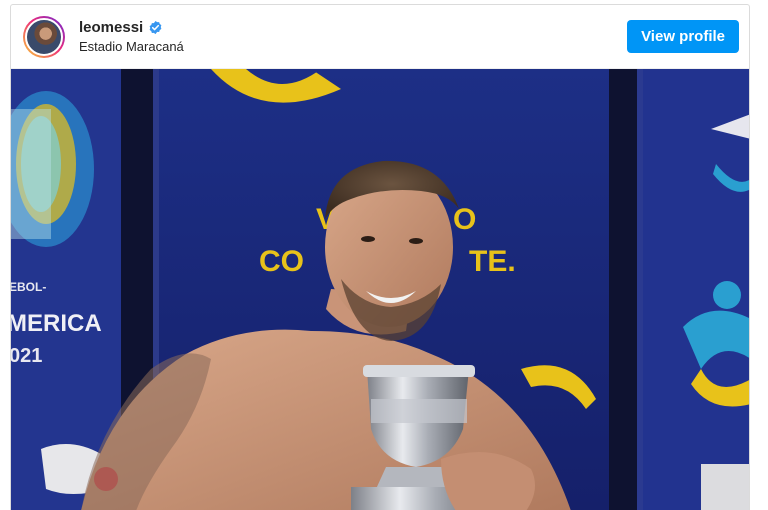  What do you see at coordinates (155, 27) in the screenshot?
I see `verified-badge-icon` at bounding box center [155, 27].